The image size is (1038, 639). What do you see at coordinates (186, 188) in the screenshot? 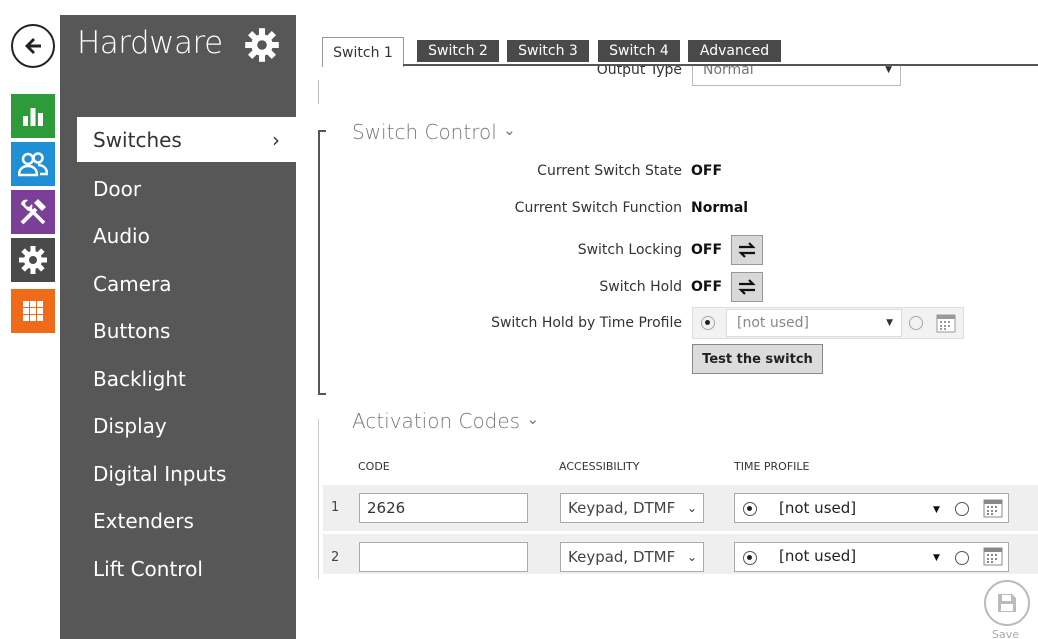
I see `sidebar-item-door: Door` at bounding box center [186, 188].